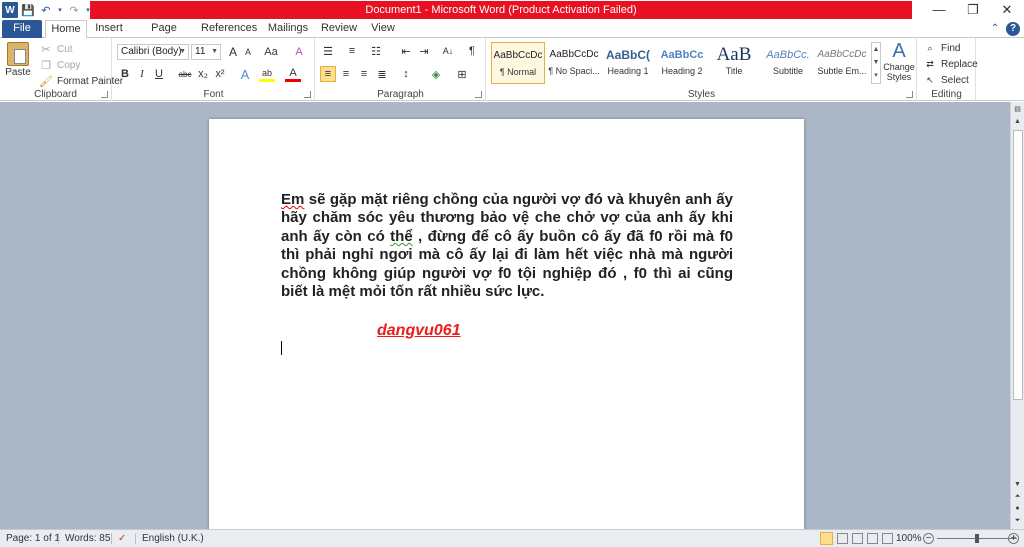  Describe the element at coordinates (1017, 521) in the screenshot. I see `next-page-icon: ⏷` at that location.